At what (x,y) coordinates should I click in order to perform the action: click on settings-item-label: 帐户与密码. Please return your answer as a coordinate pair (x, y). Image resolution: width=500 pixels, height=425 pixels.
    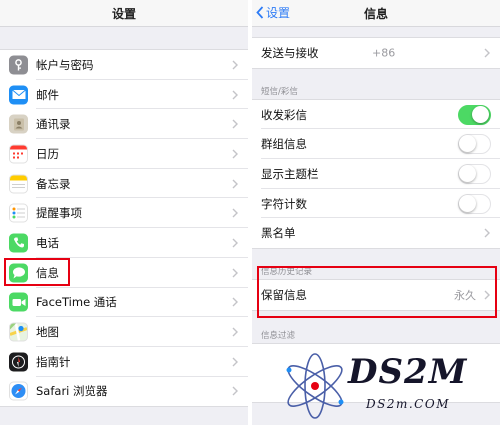
    Looking at the image, I should click on (65, 64).